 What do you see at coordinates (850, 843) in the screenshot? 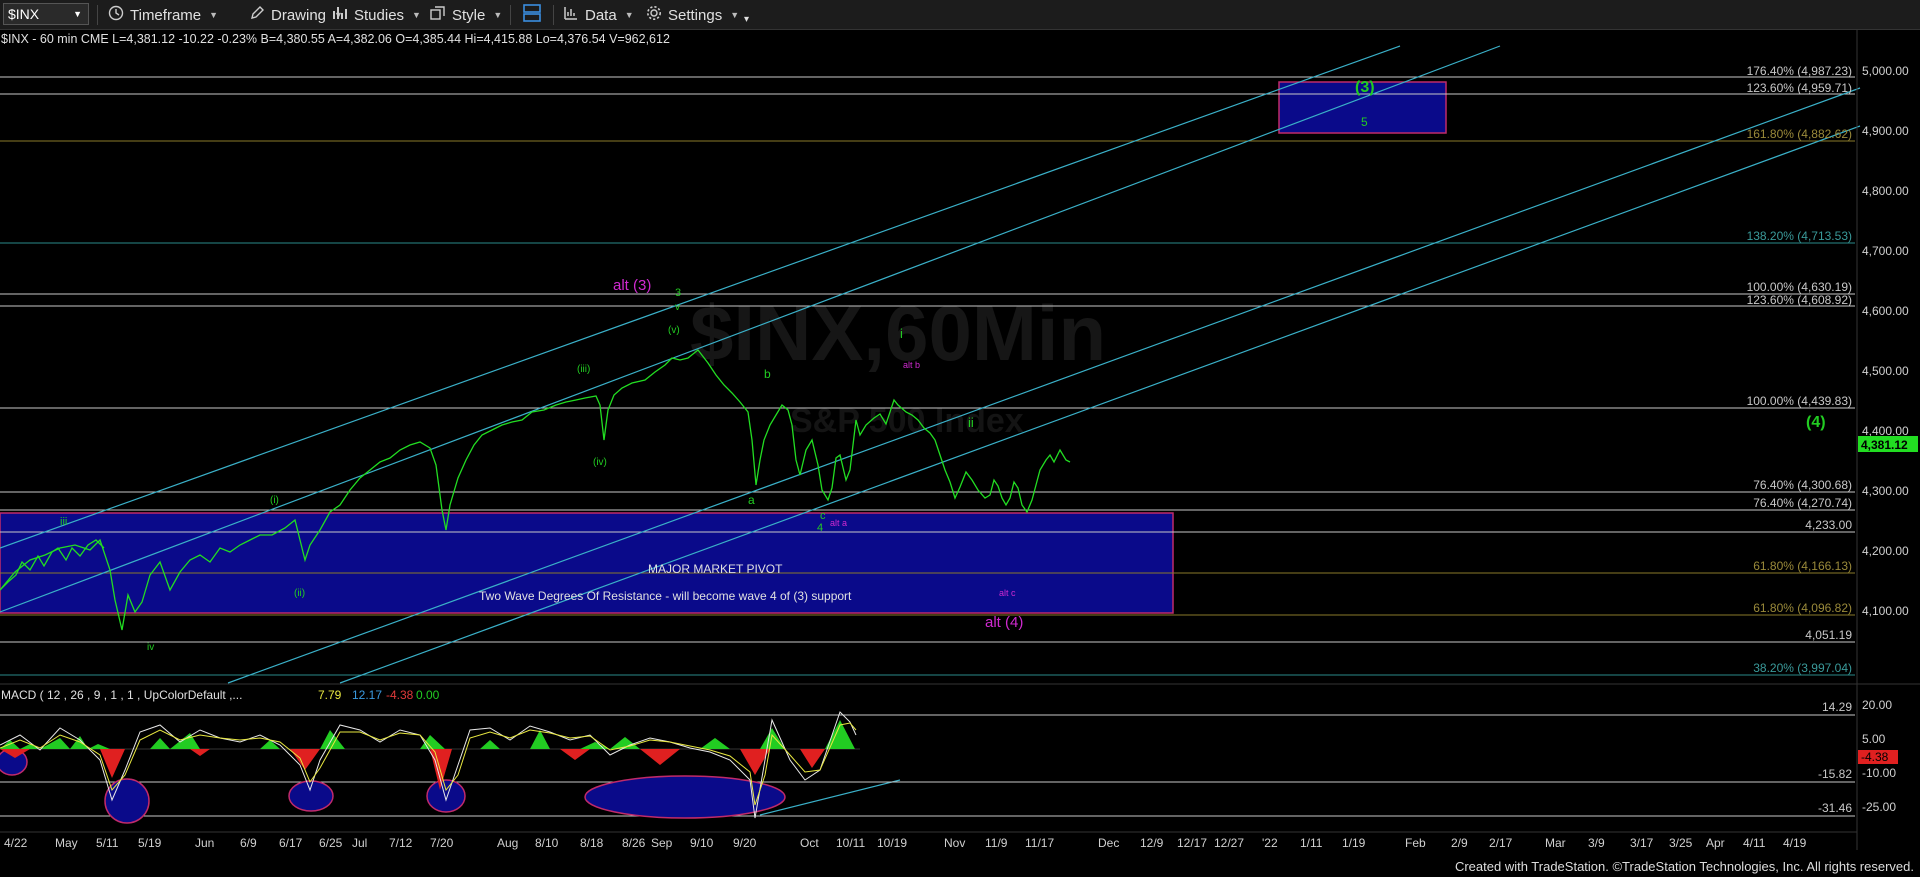
I see `x-tick: 10/11` at bounding box center [850, 843].